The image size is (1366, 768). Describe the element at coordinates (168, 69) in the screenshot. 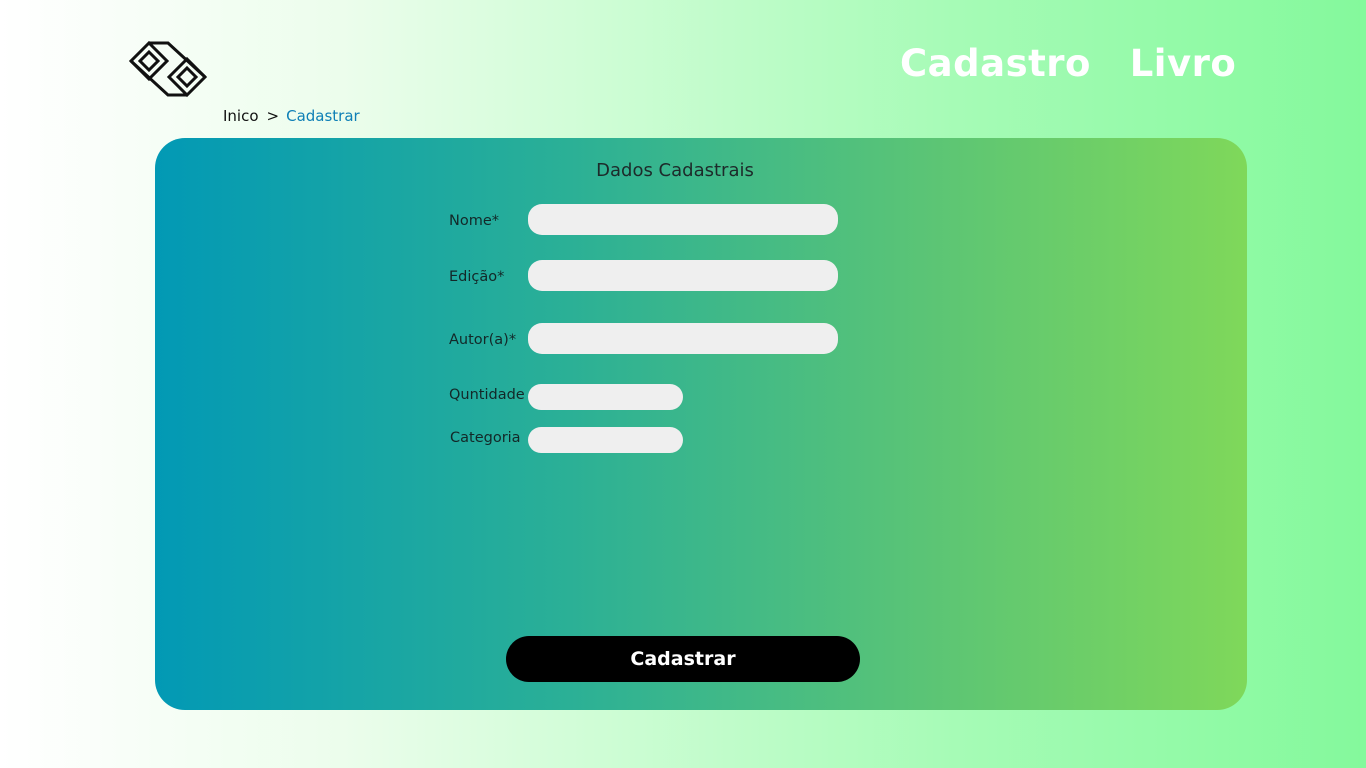

I see `logo-icon` at that location.